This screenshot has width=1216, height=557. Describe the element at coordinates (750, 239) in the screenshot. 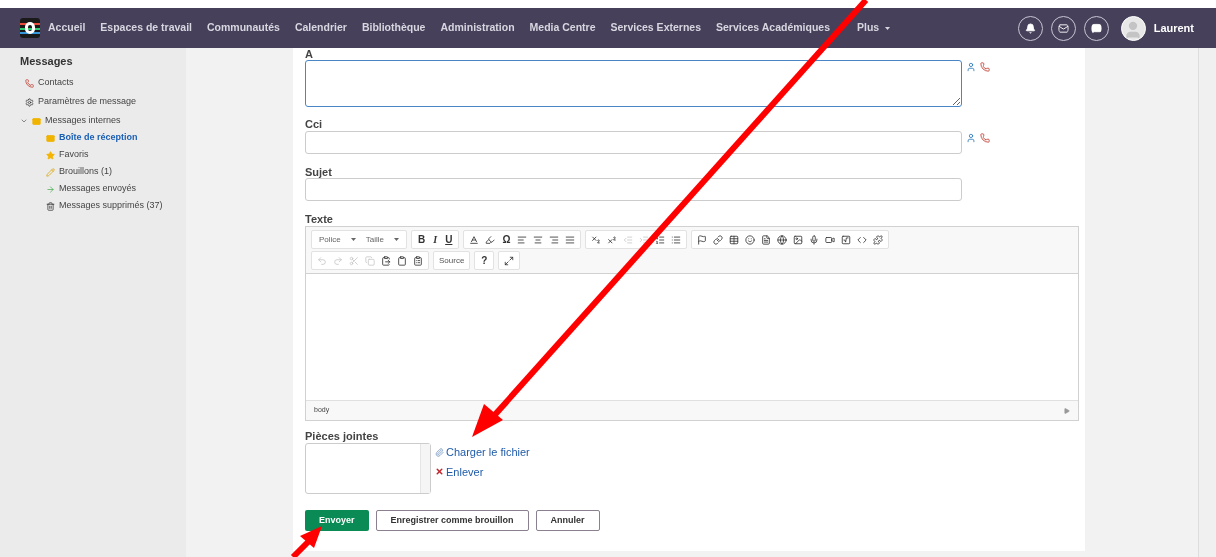

I see `smiley-icon` at that location.